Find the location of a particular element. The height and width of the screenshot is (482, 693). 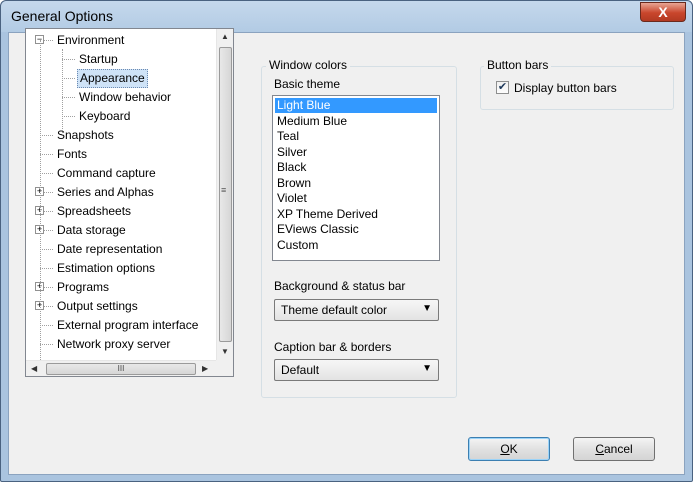

tree-item: External program interface is located at coordinates (127, 325).